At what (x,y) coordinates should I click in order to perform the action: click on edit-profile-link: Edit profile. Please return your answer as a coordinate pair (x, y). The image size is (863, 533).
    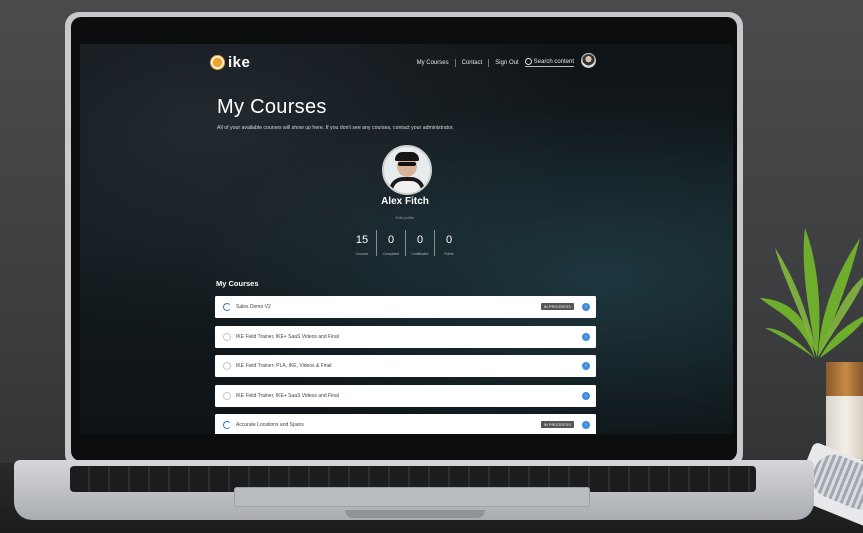
    Looking at the image, I should click on (405, 217).